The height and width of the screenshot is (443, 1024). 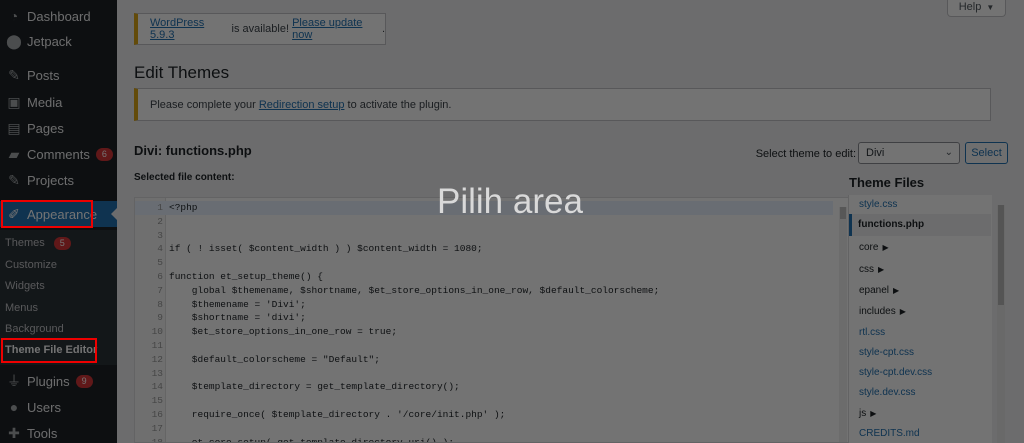 I want to click on file-title: Divi: functions.php, so click(x=193, y=150).